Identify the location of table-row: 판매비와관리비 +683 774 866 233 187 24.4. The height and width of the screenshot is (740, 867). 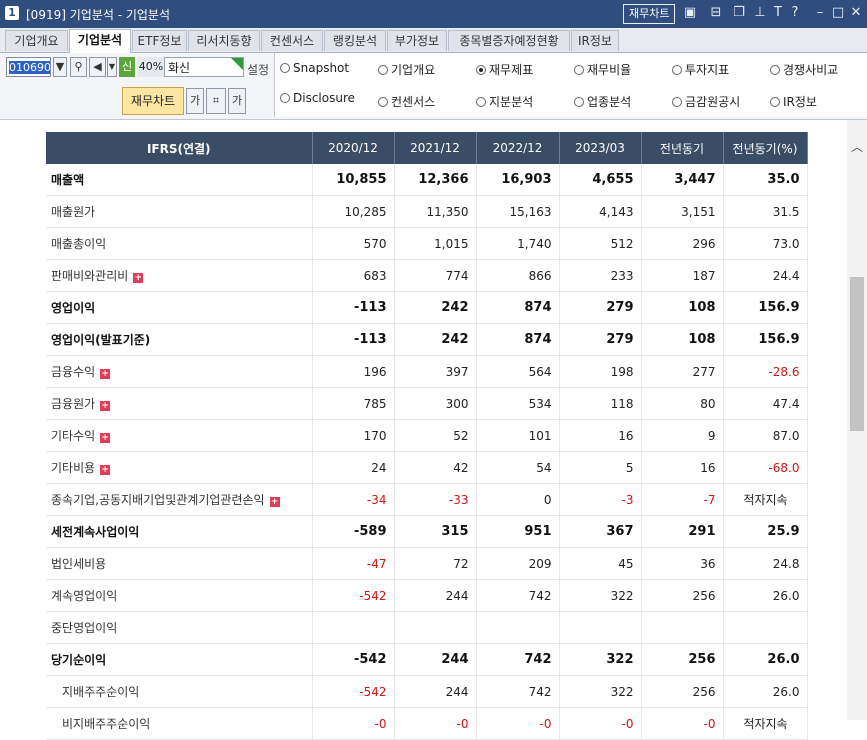
(427, 275).